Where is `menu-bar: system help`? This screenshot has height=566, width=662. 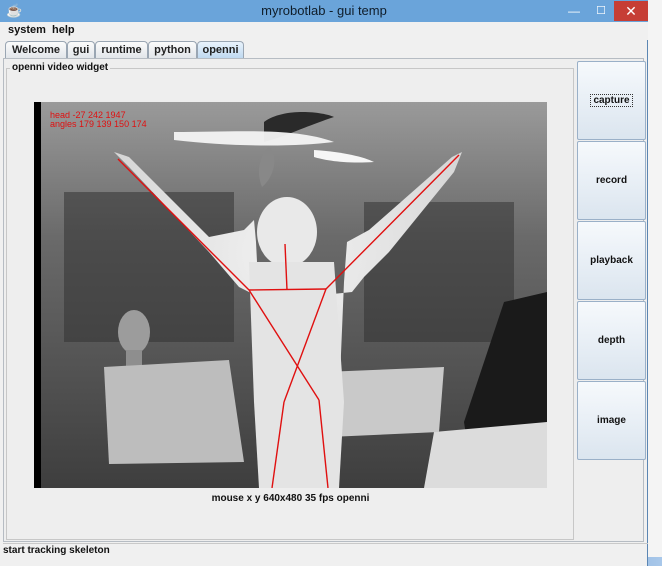 menu-bar: system help is located at coordinates (324, 31).